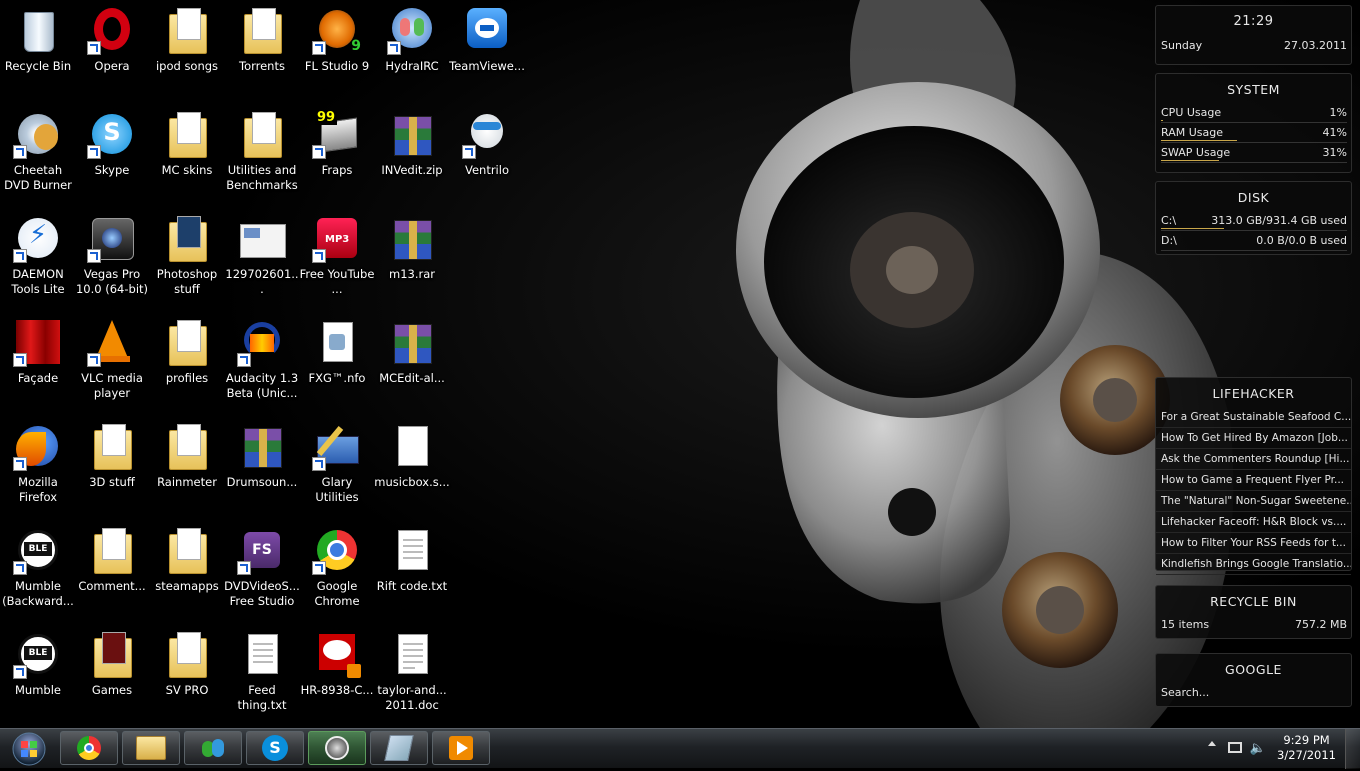  I want to click on desktop-icon-games: Games, so click(112, 676).